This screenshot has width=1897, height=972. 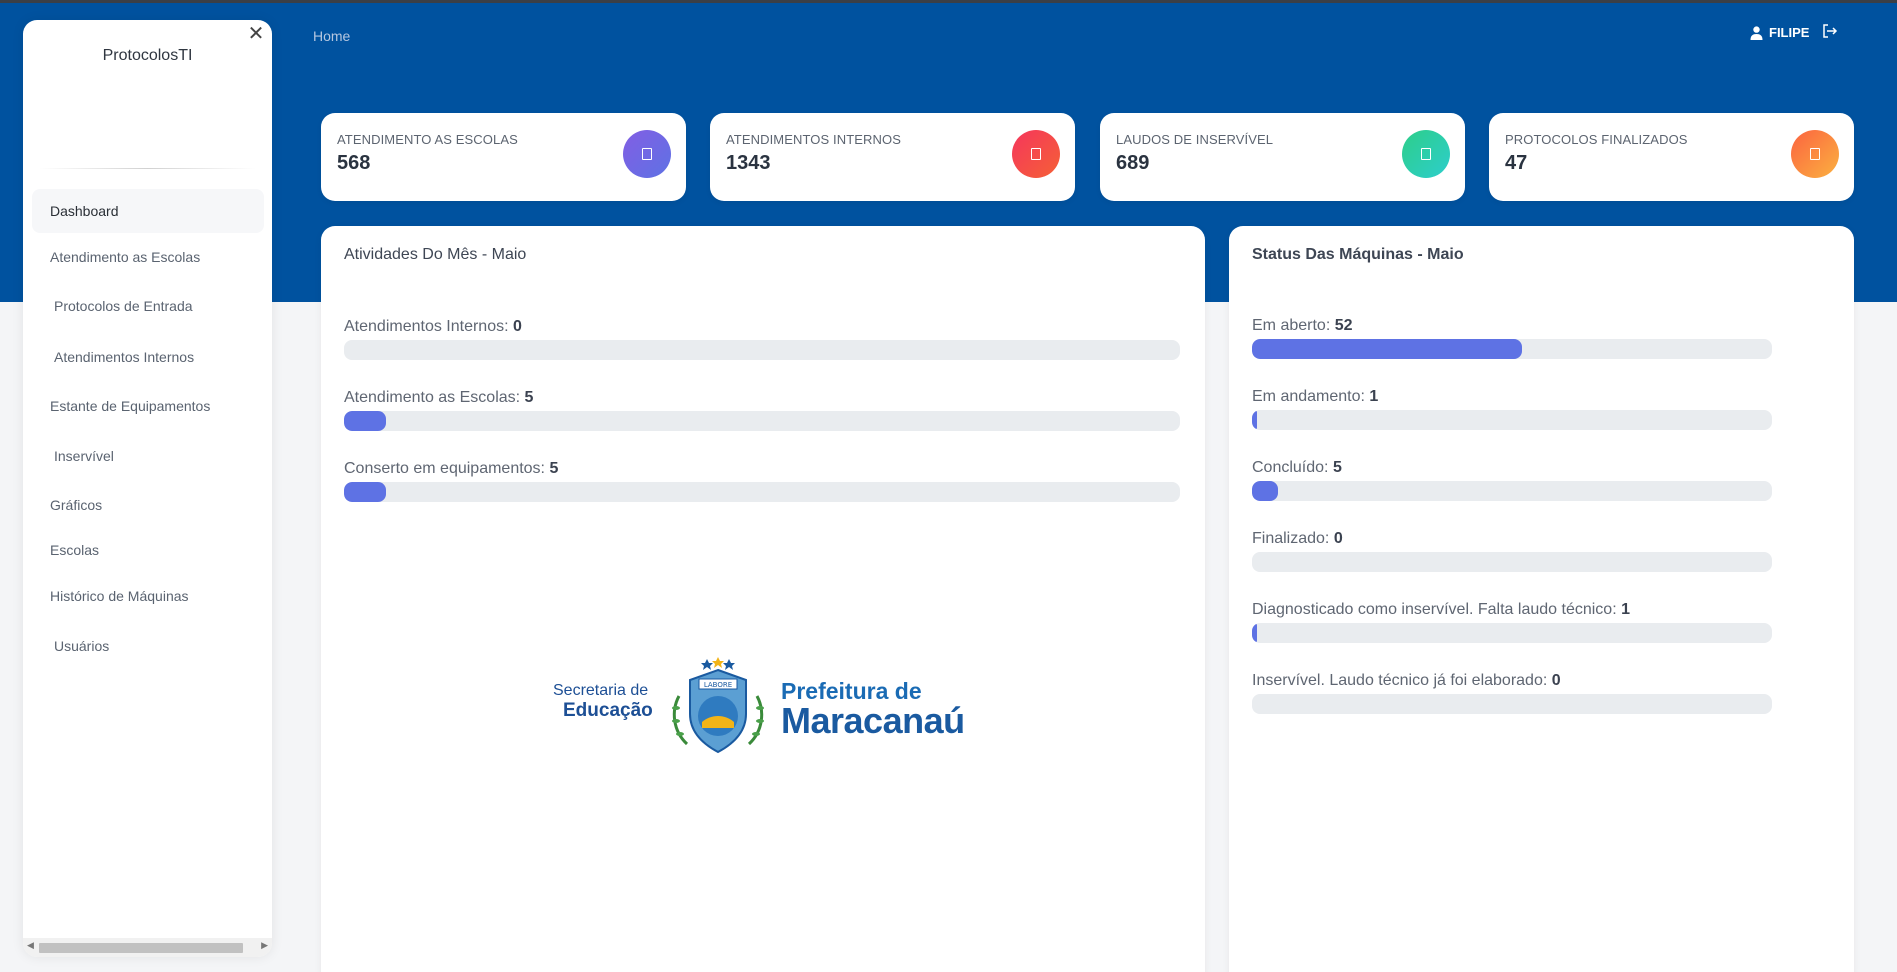 I want to click on logo-secretaria-line1: Secretaria de, so click(x=601, y=690).